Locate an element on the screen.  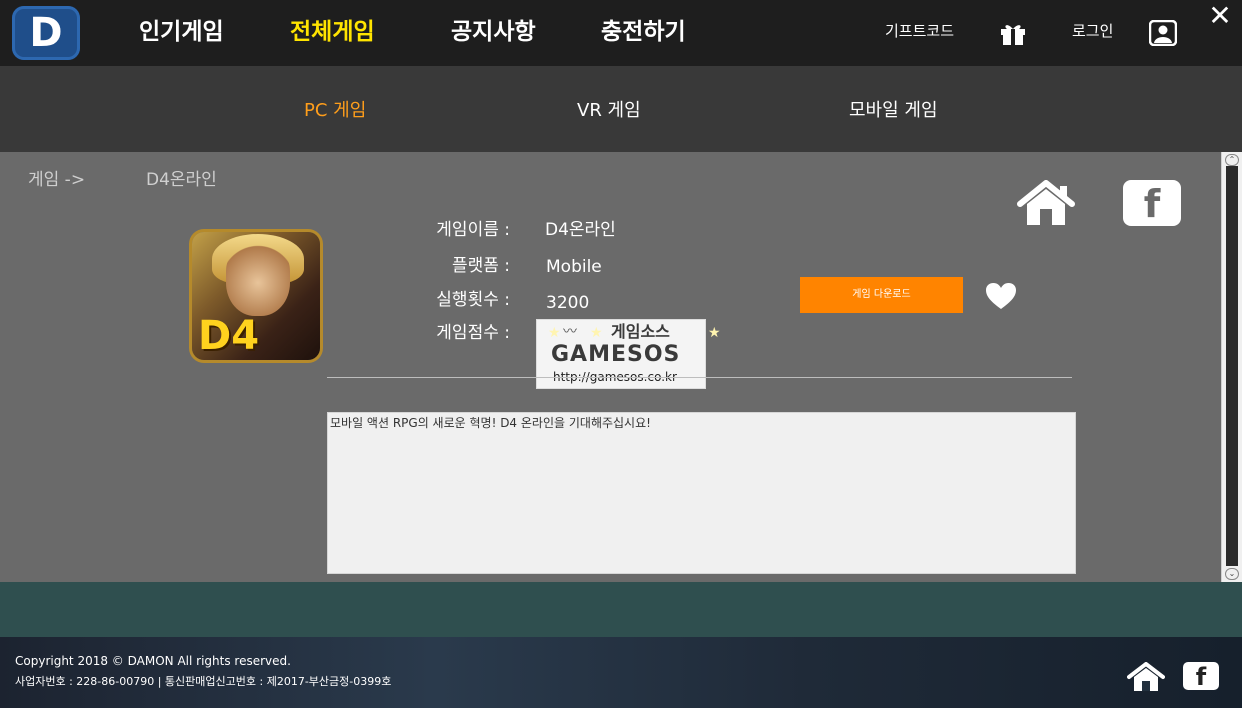
tab-mobile-games: 모바일 게임 is located at coordinates (893, 111).